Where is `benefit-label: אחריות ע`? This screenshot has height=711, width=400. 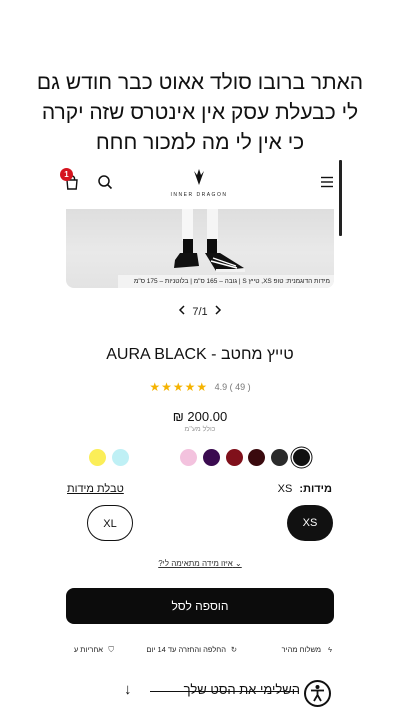 benefit-label: אחריות ע is located at coordinates (88, 649).